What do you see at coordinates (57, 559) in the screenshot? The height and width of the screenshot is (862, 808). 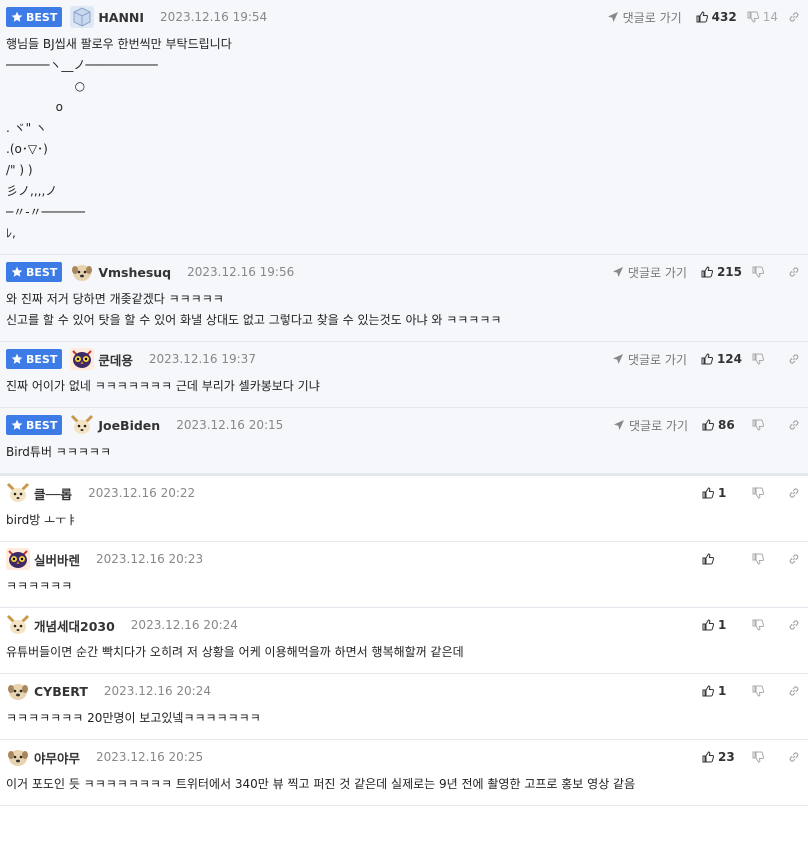 I see `nickname: 실버바렌` at bounding box center [57, 559].